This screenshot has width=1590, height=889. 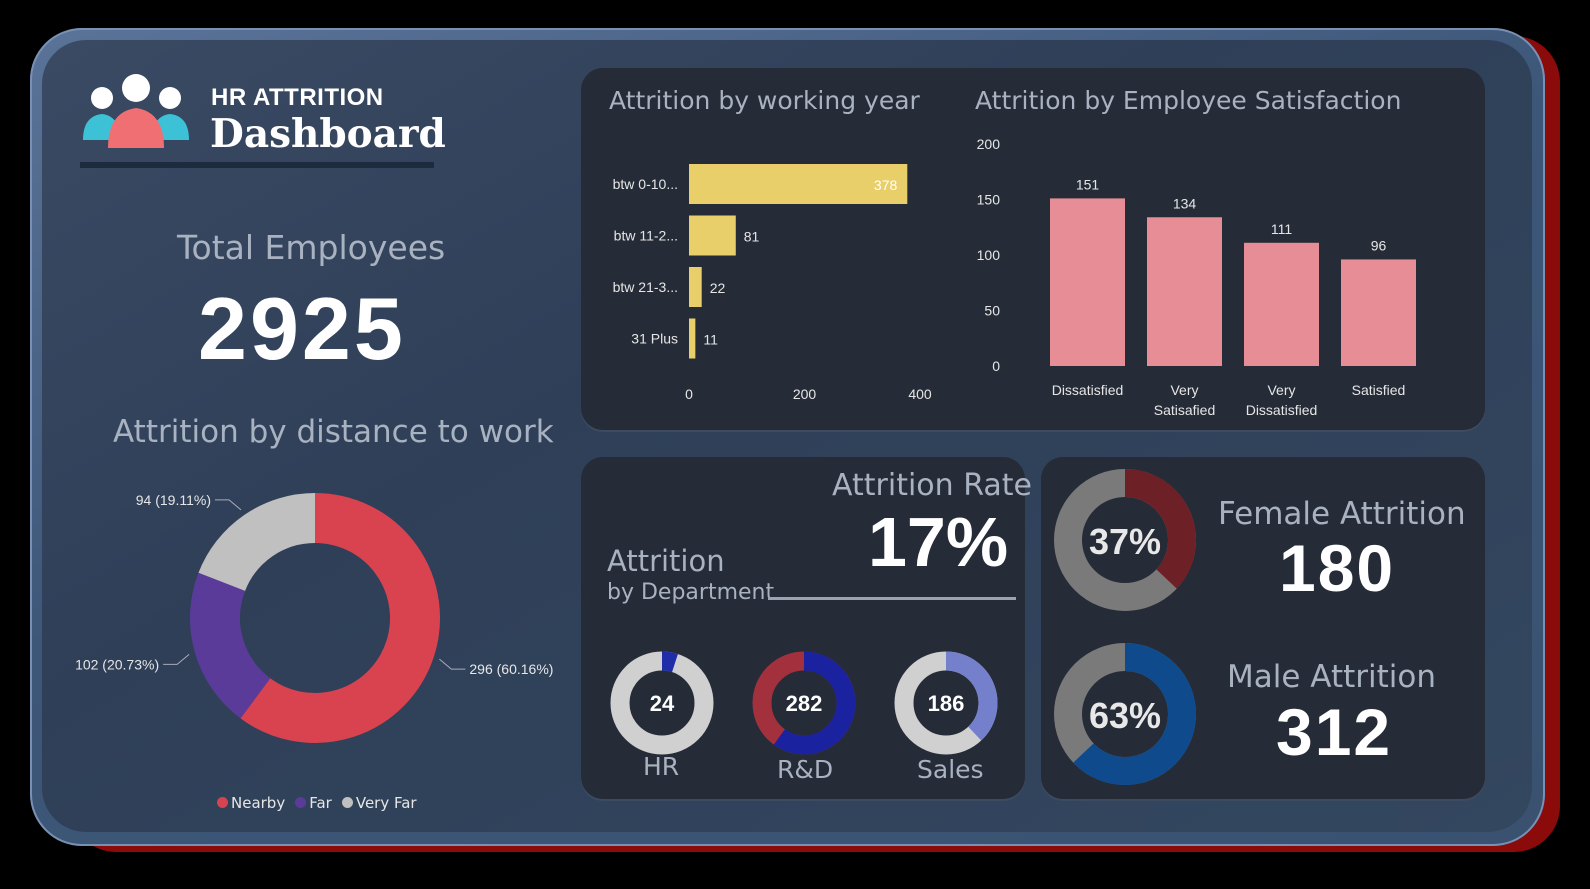 What do you see at coordinates (1125, 715) in the screenshot?
I see `male-donut-percent: 63%` at bounding box center [1125, 715].